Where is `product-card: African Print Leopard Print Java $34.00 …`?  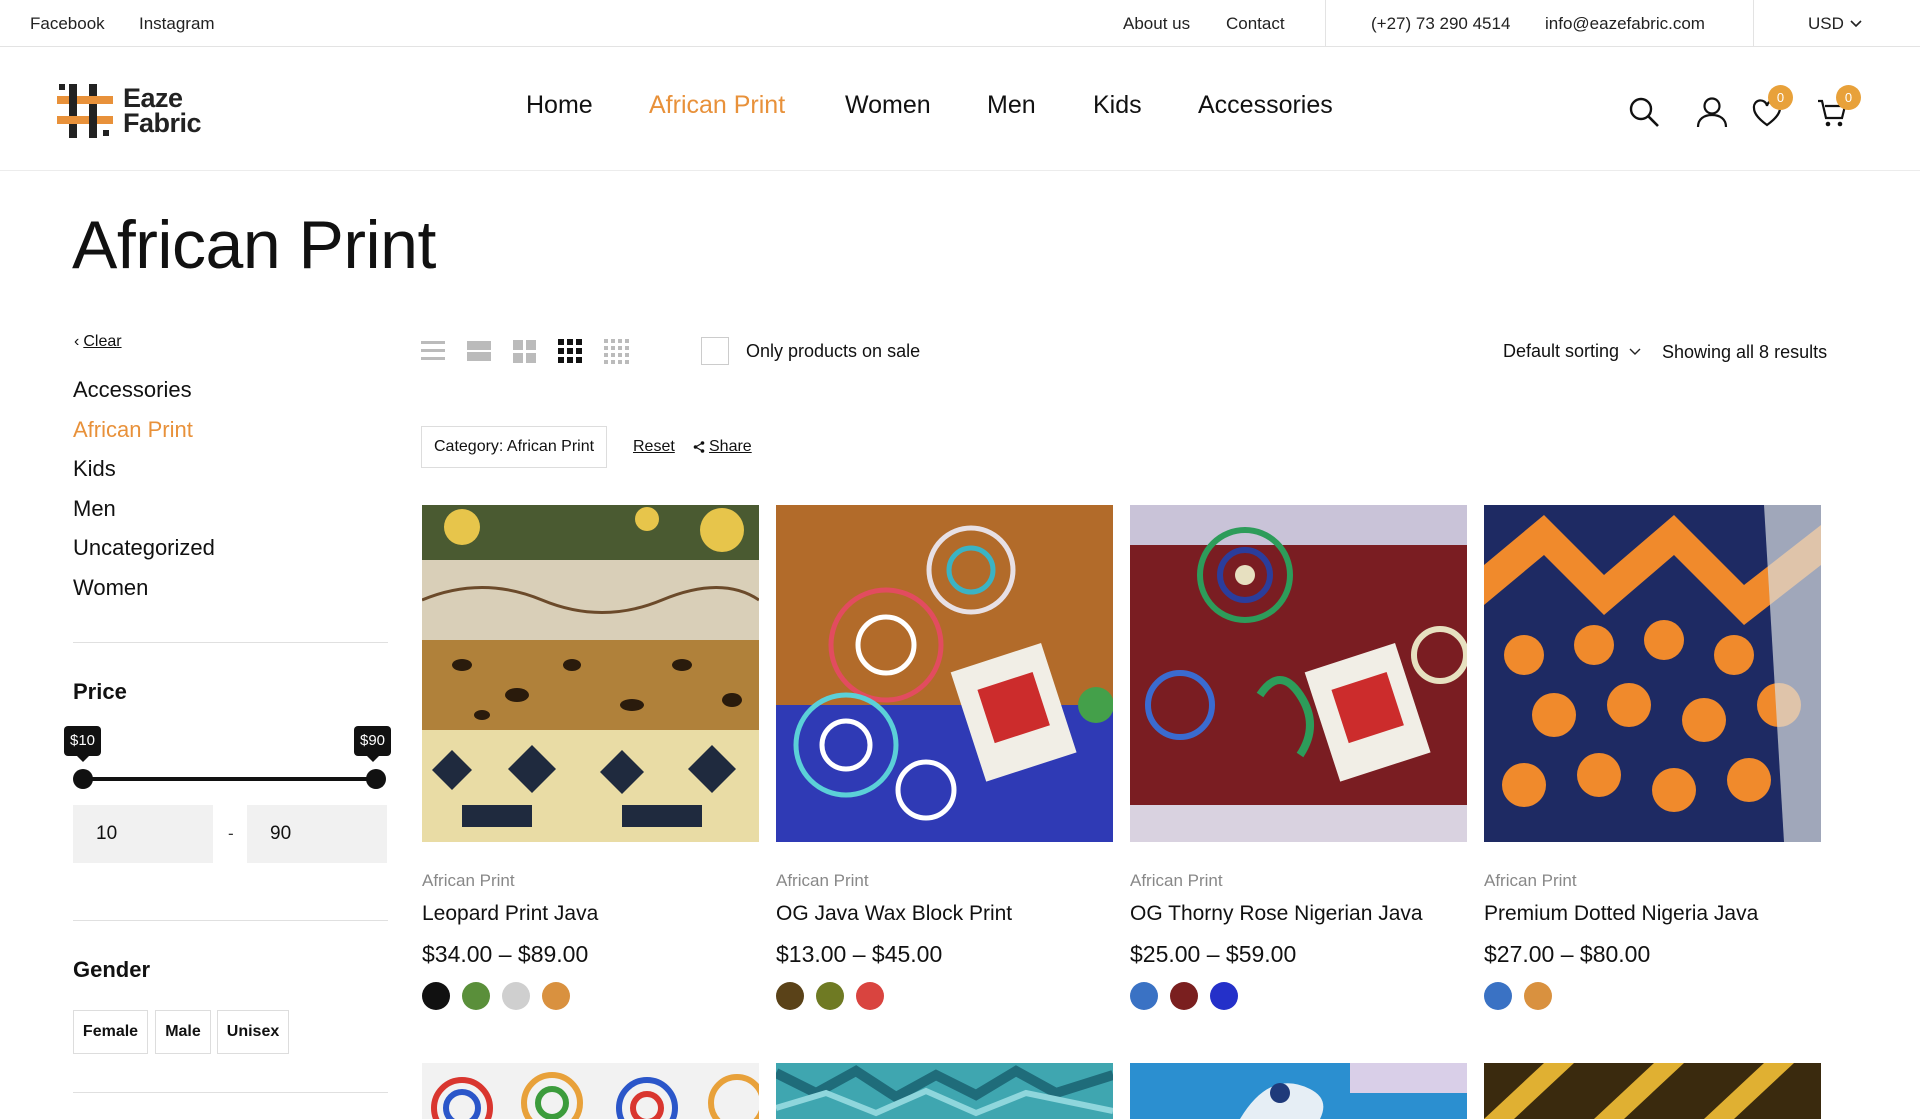 product-card: African Print Leopard Print Java $34.00 … is located at coordinates (590, 757).